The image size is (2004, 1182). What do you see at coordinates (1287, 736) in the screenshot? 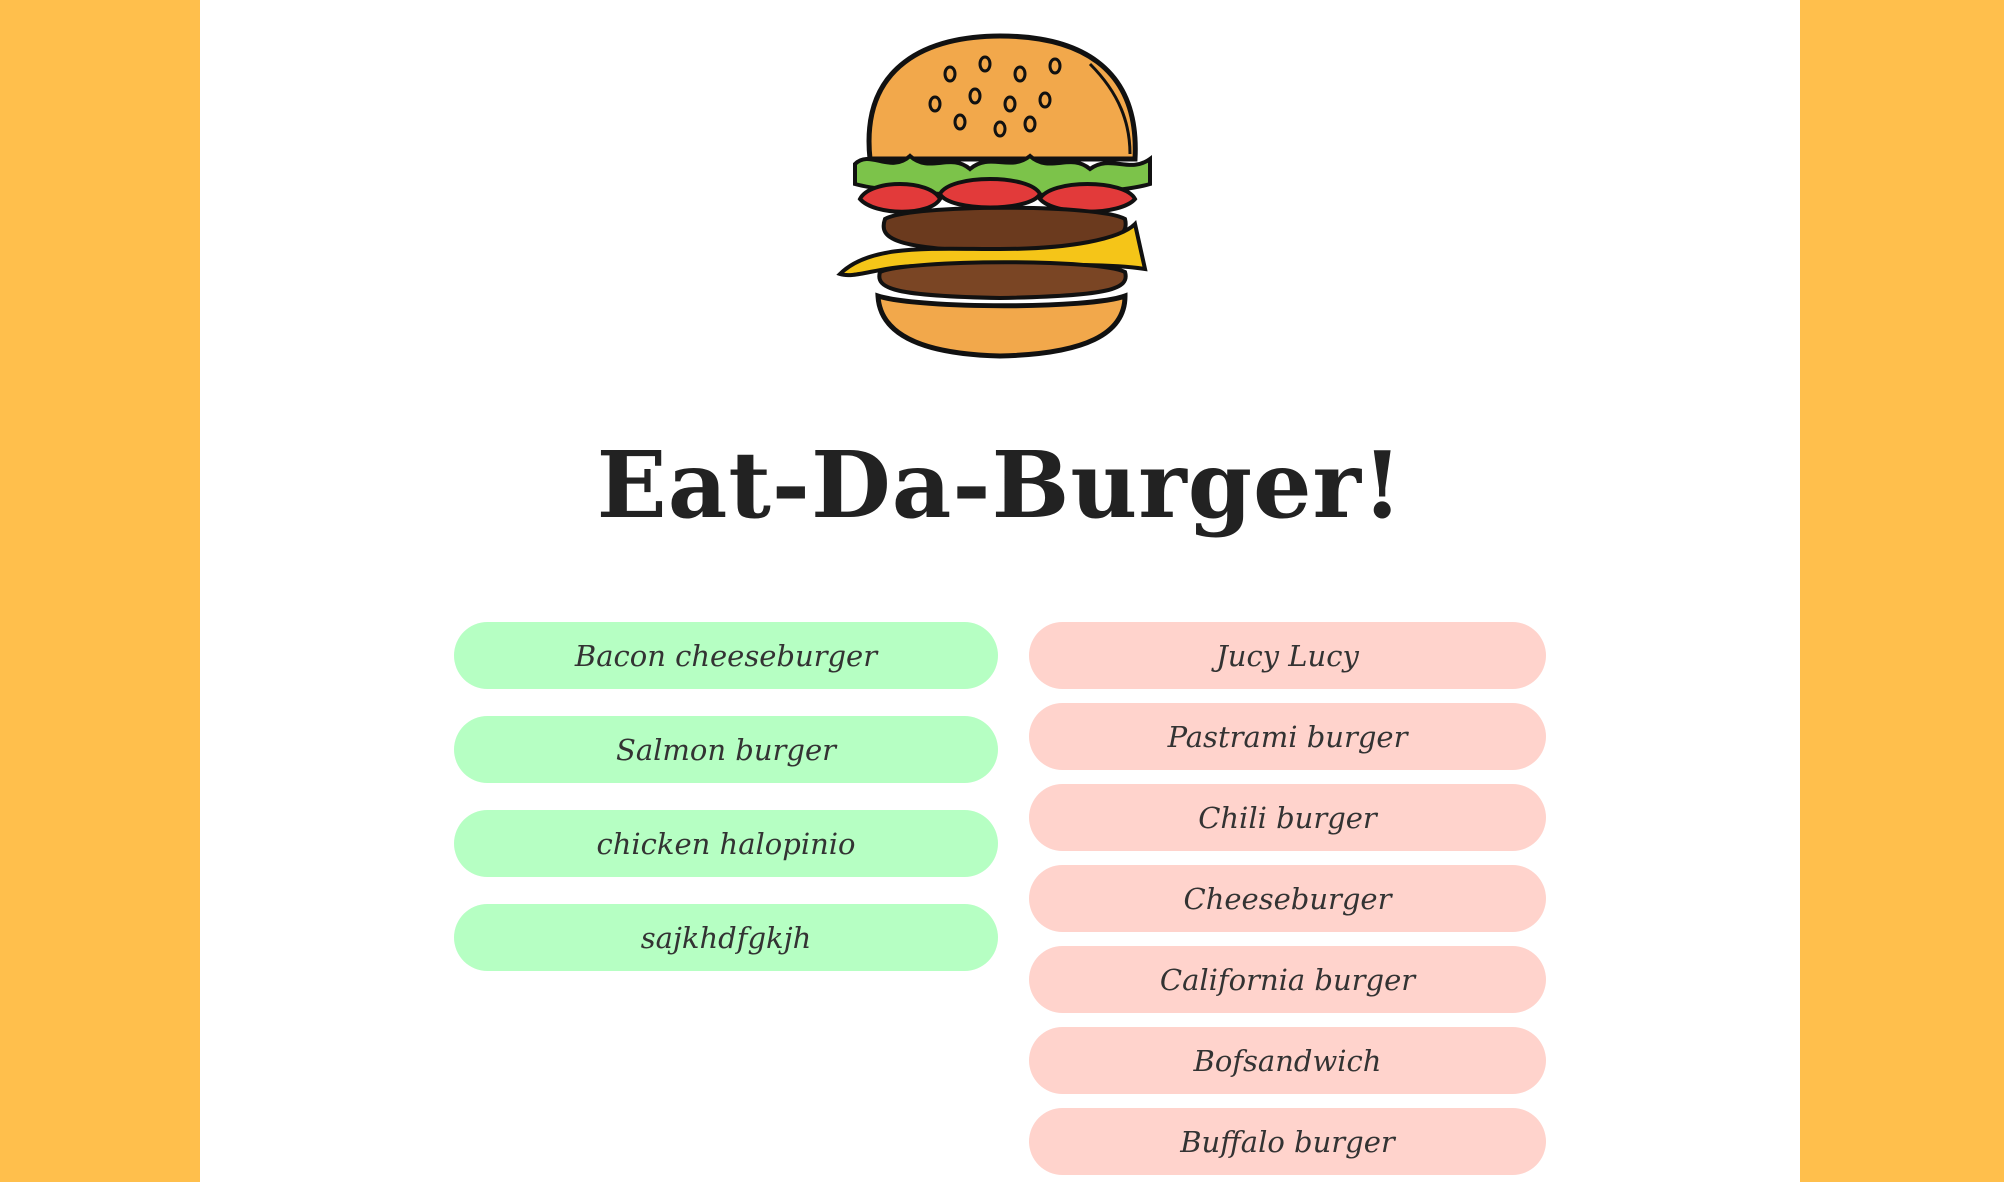
I see `burger-button: Pastrami burger` at bounding box center [1287, 736].